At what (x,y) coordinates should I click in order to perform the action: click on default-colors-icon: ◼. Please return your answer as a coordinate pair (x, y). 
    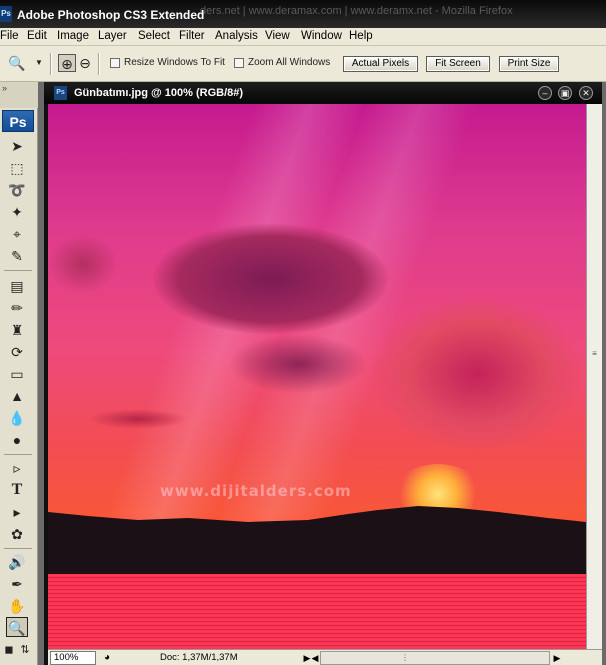
    Looking at the image, I should click on (9, 650).